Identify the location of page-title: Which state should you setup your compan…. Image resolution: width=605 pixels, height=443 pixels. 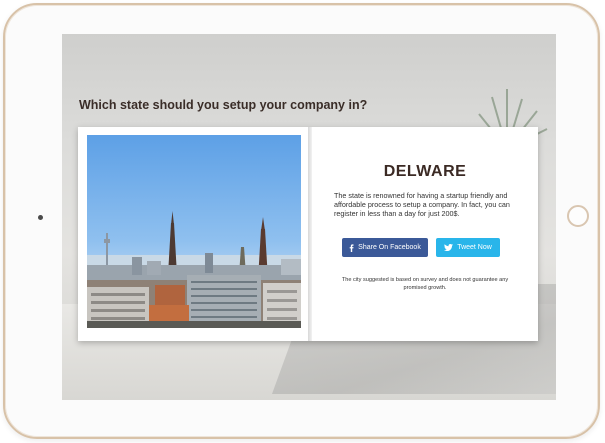
(223, 105).